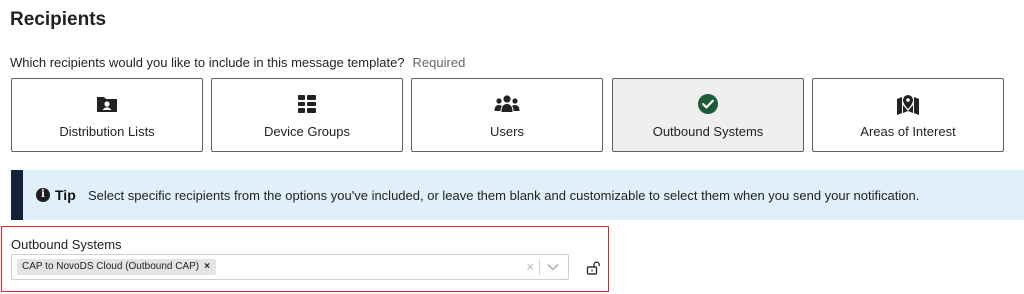 The image size is (1024, 294). I want to click on selected-chip: CAP to NovoDS Cloud (Outbound CAP) ×, so click(116, 267).